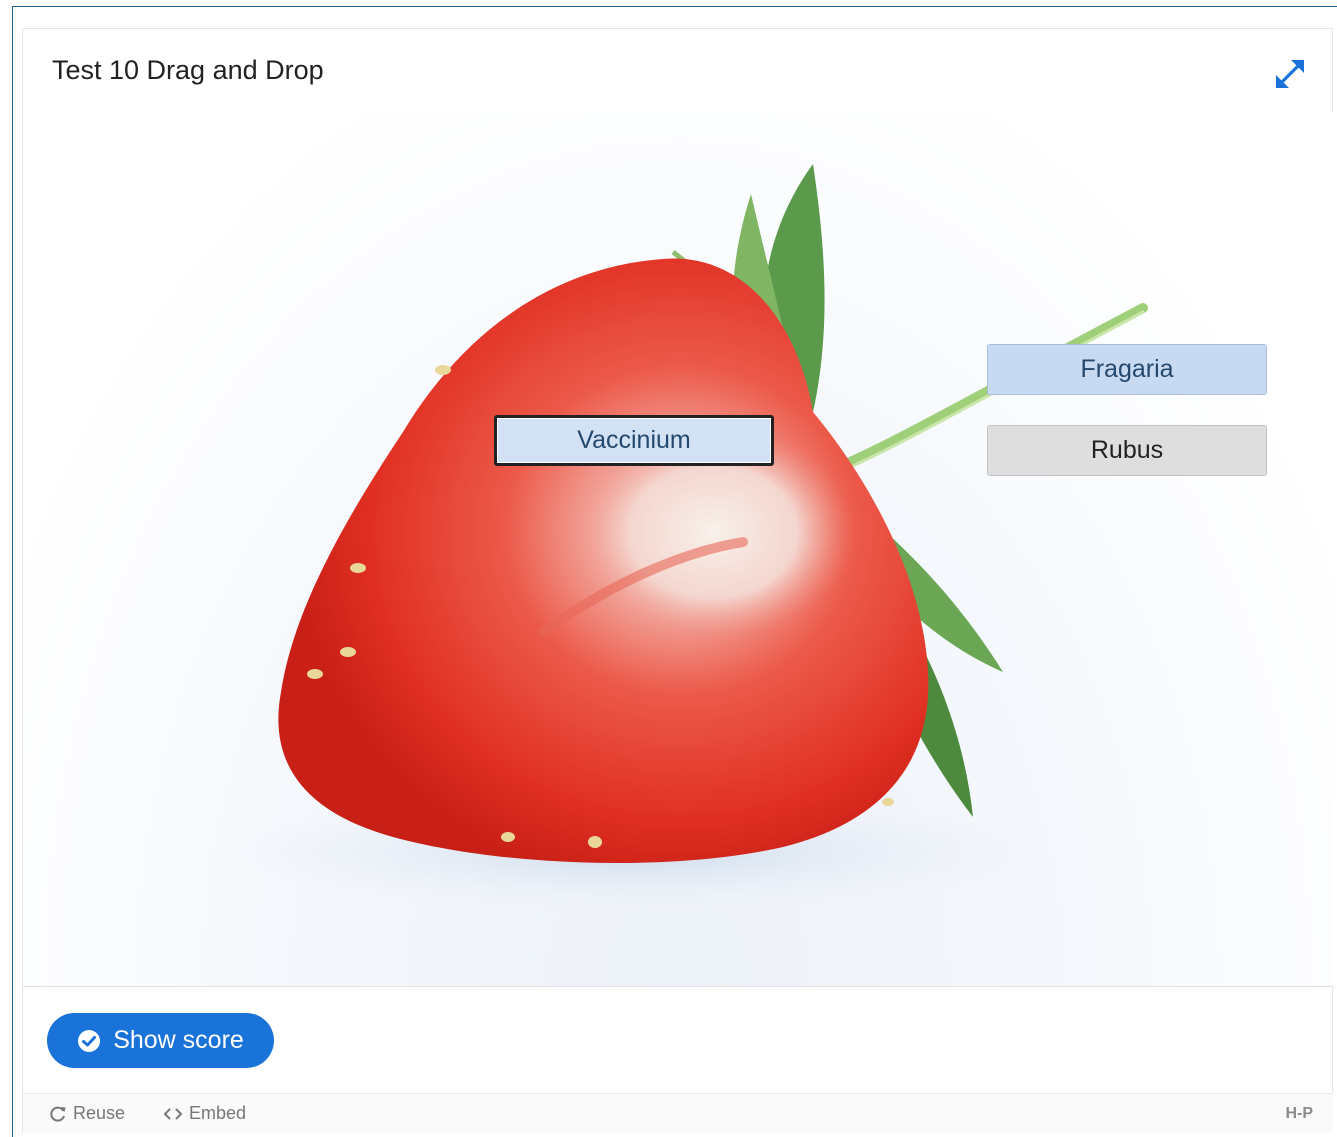 This screenshot has height=1137, width=1337. I want to click on refresh-icon, so click(58, 1114).